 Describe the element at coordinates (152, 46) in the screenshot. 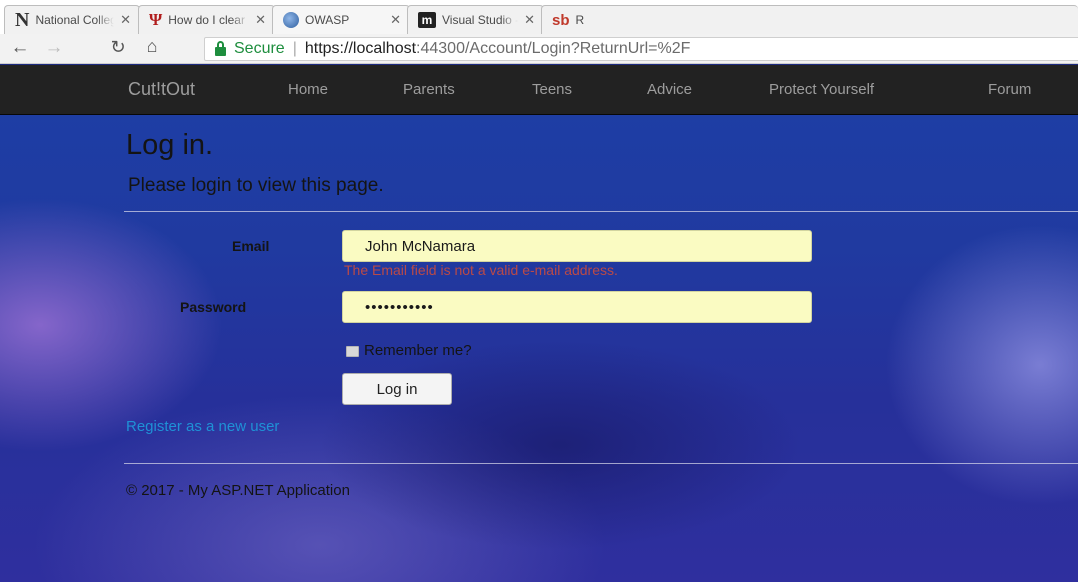

I see `home-icon: ⌂` at that location.